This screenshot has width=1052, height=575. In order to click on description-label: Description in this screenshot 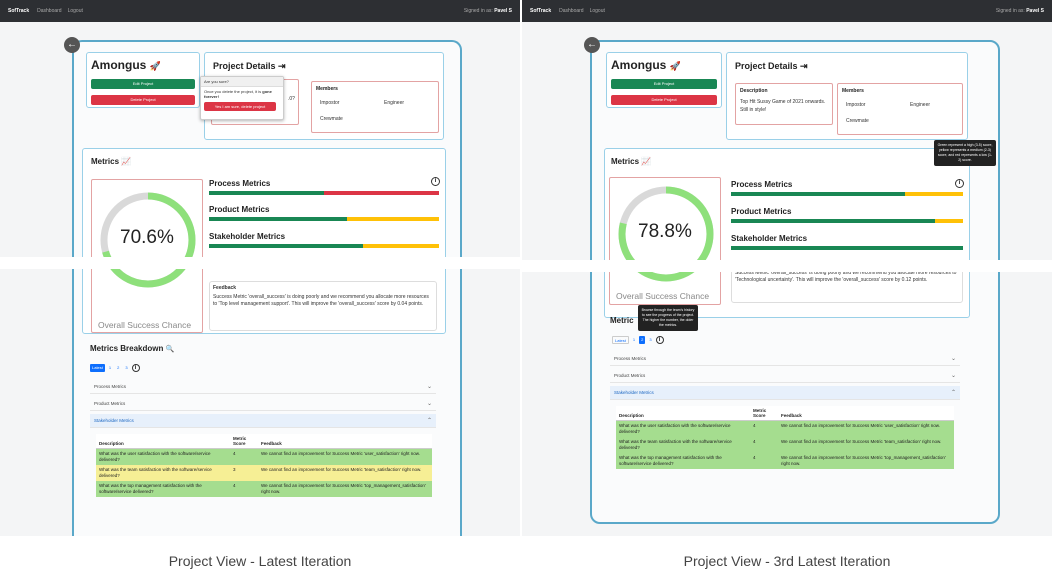, I will do `click(754, 91)`.